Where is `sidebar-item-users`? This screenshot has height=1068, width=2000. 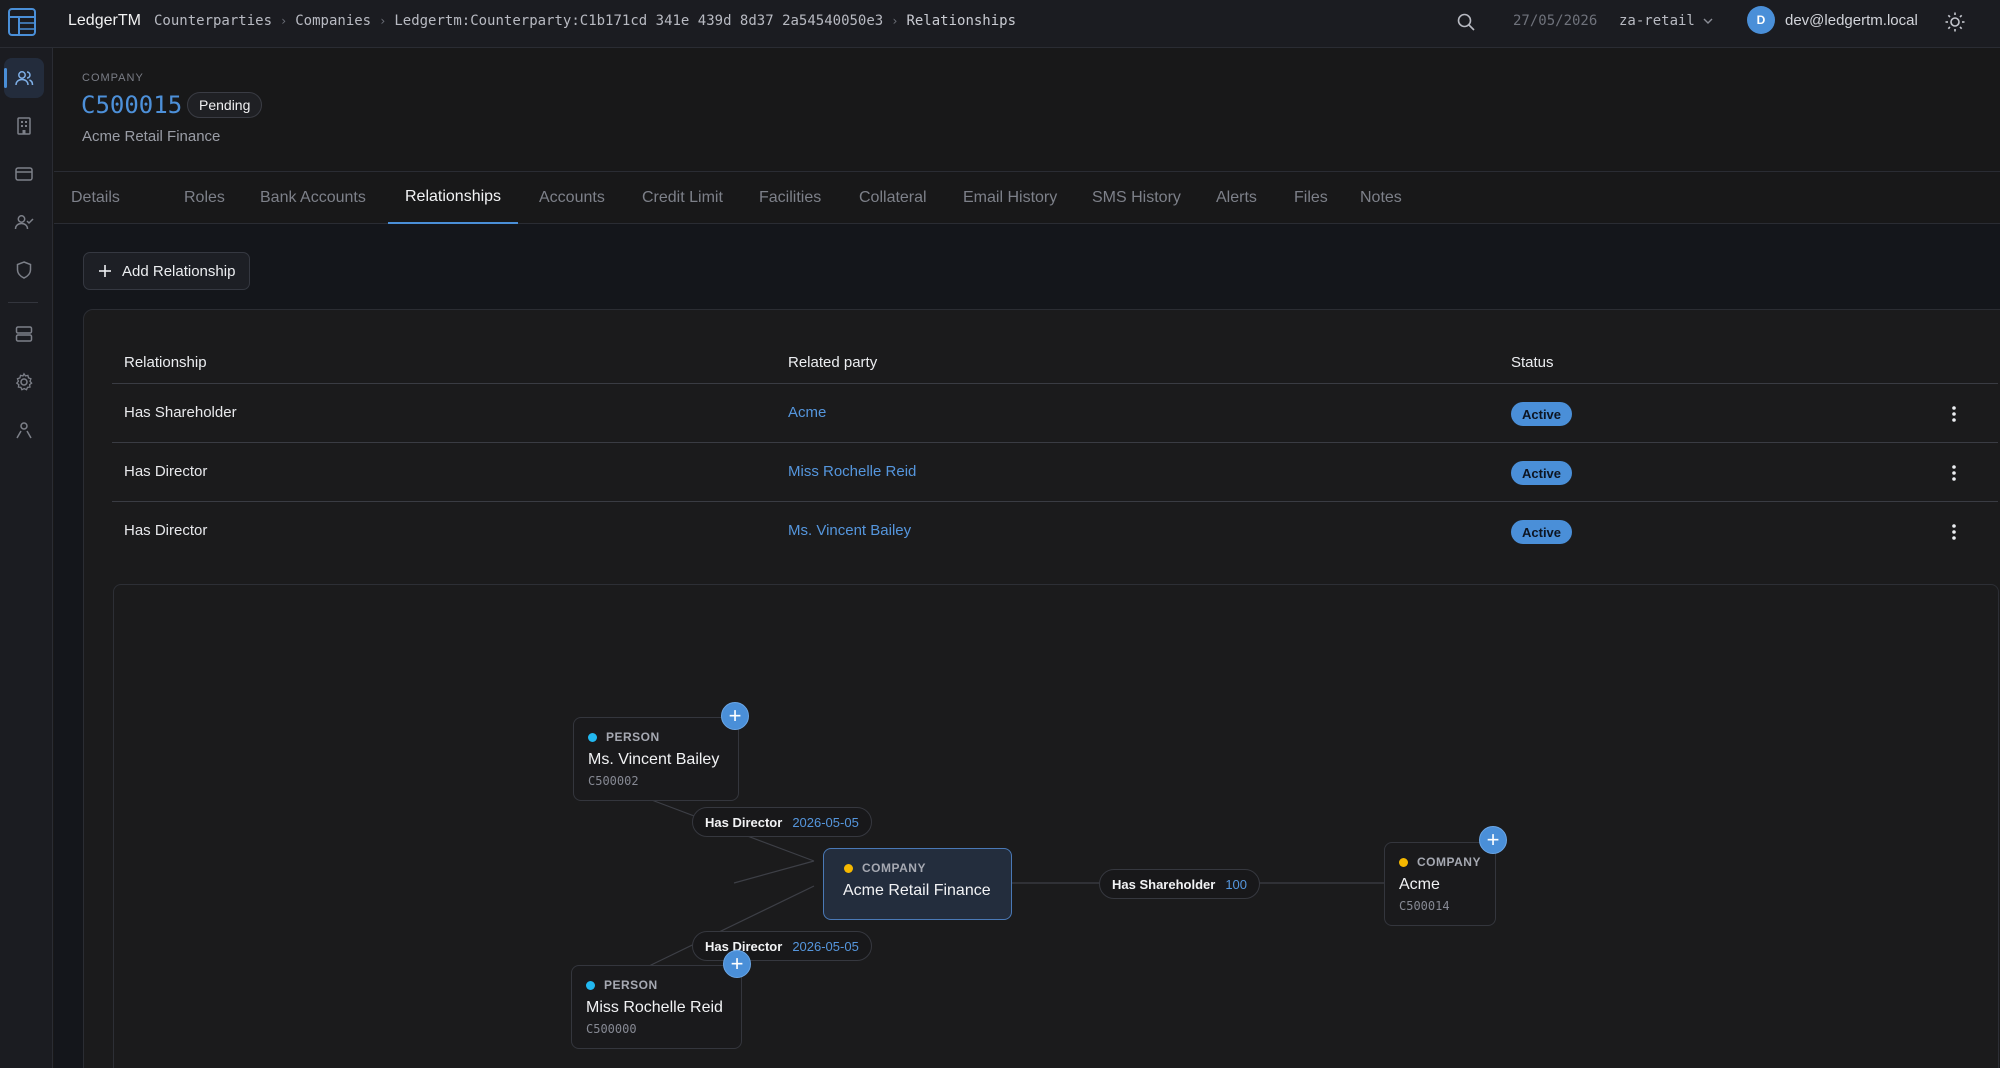
sidebar-item-users is located at coordinates (24, 222).